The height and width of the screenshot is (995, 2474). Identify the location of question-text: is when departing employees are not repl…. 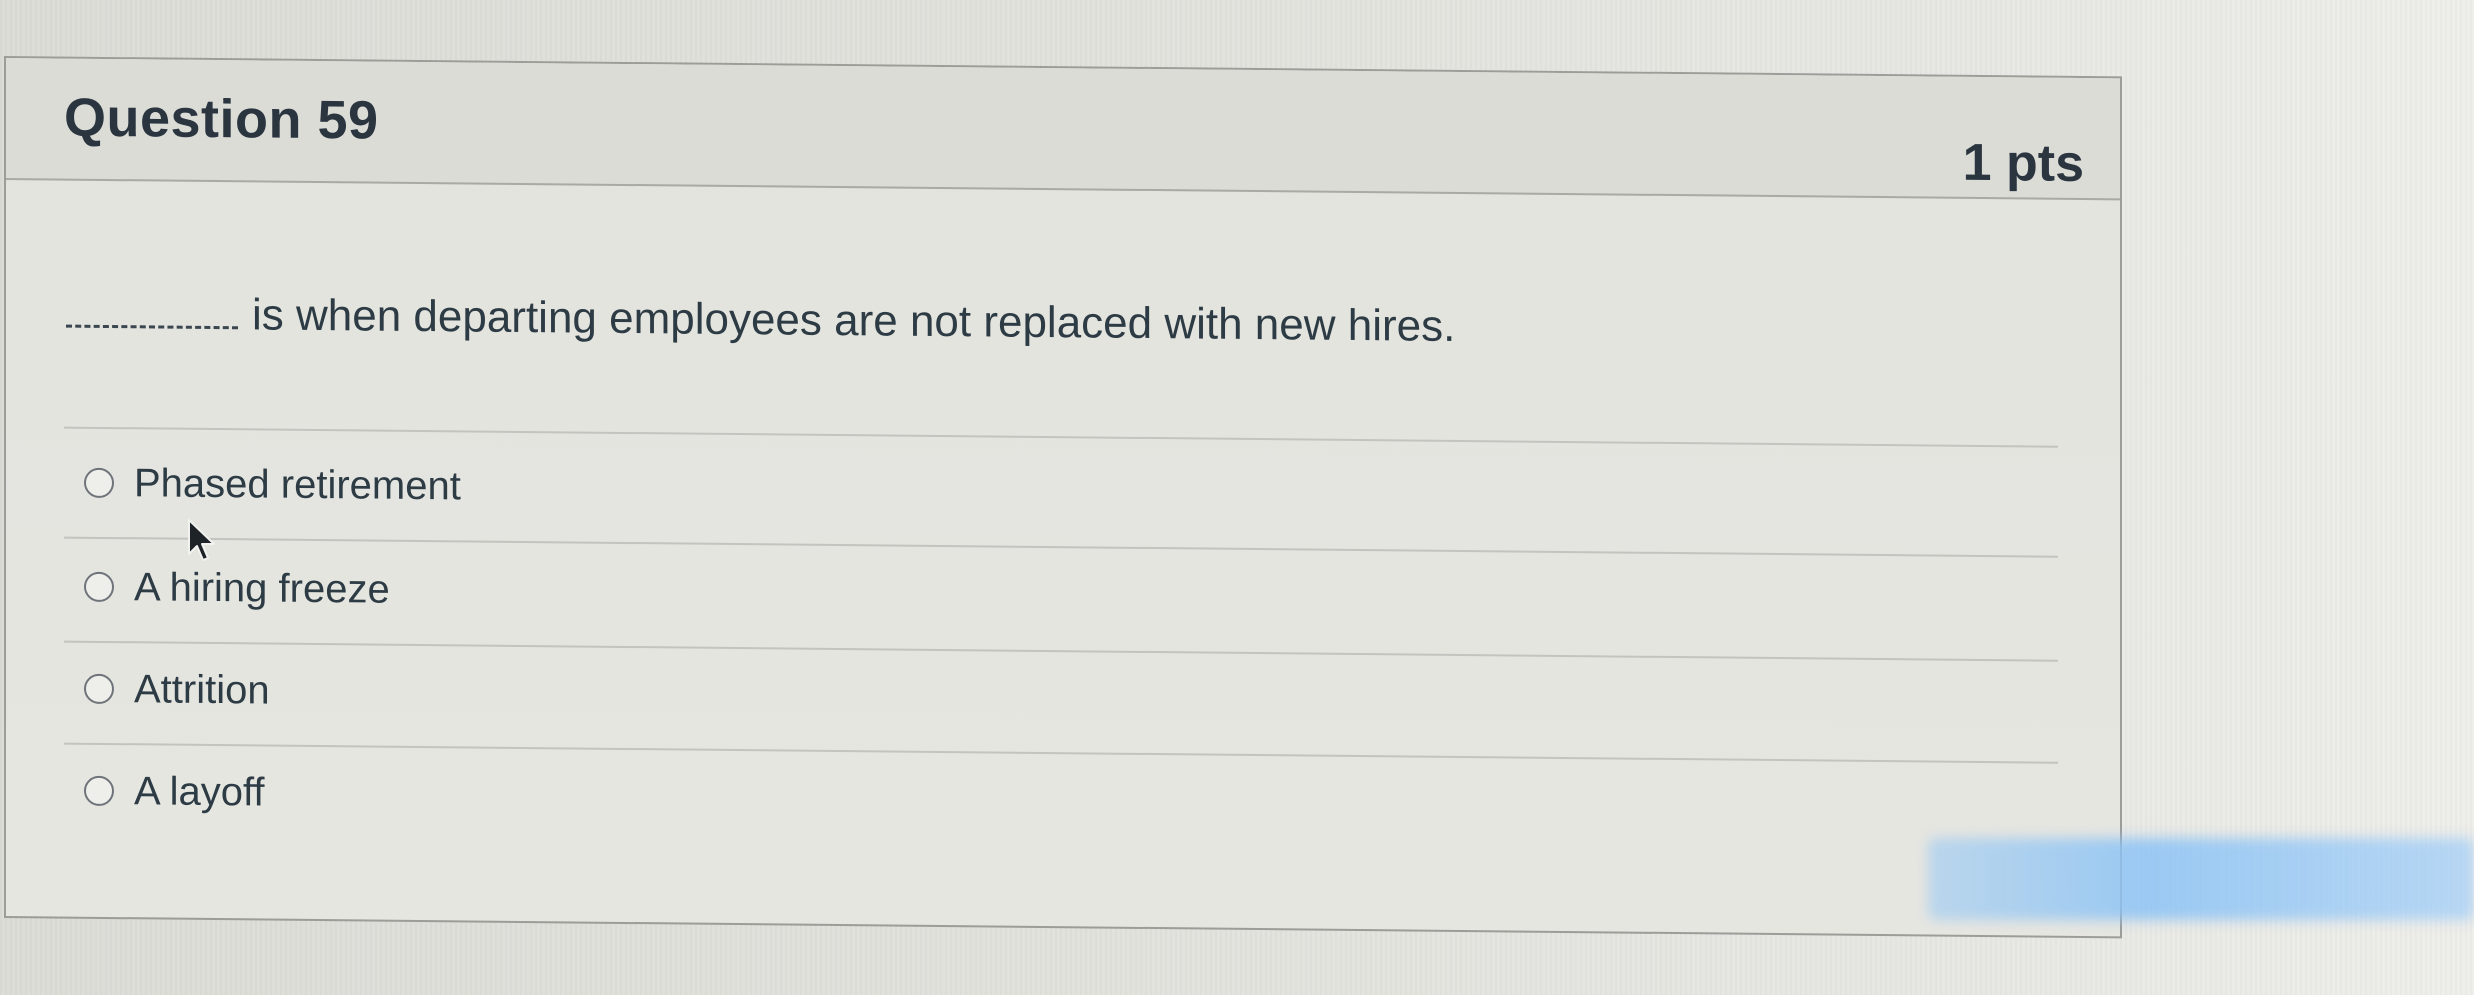
(760, 320).